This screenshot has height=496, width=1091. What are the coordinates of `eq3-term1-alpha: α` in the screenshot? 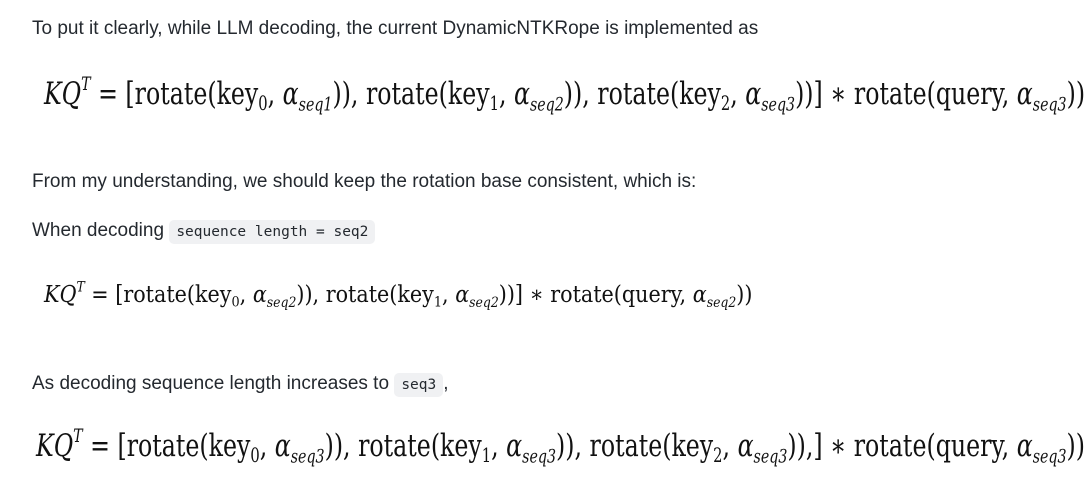 It's located at (514, 446).